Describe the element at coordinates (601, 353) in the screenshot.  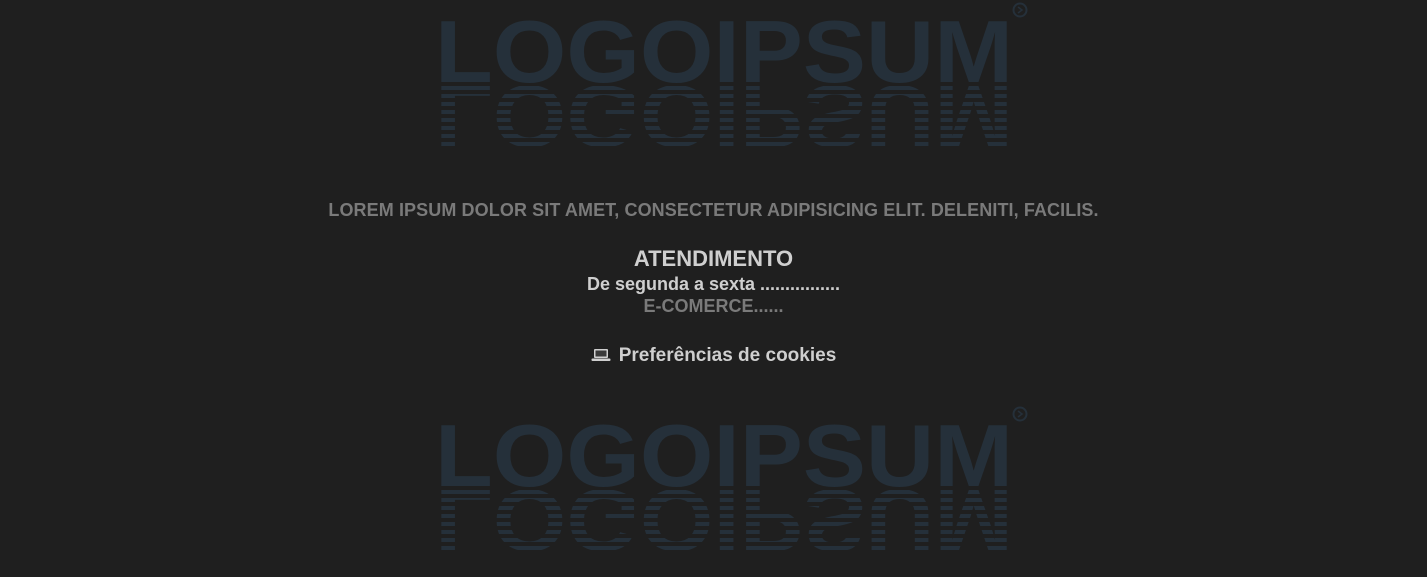
I see `laptop-icon` at that location.